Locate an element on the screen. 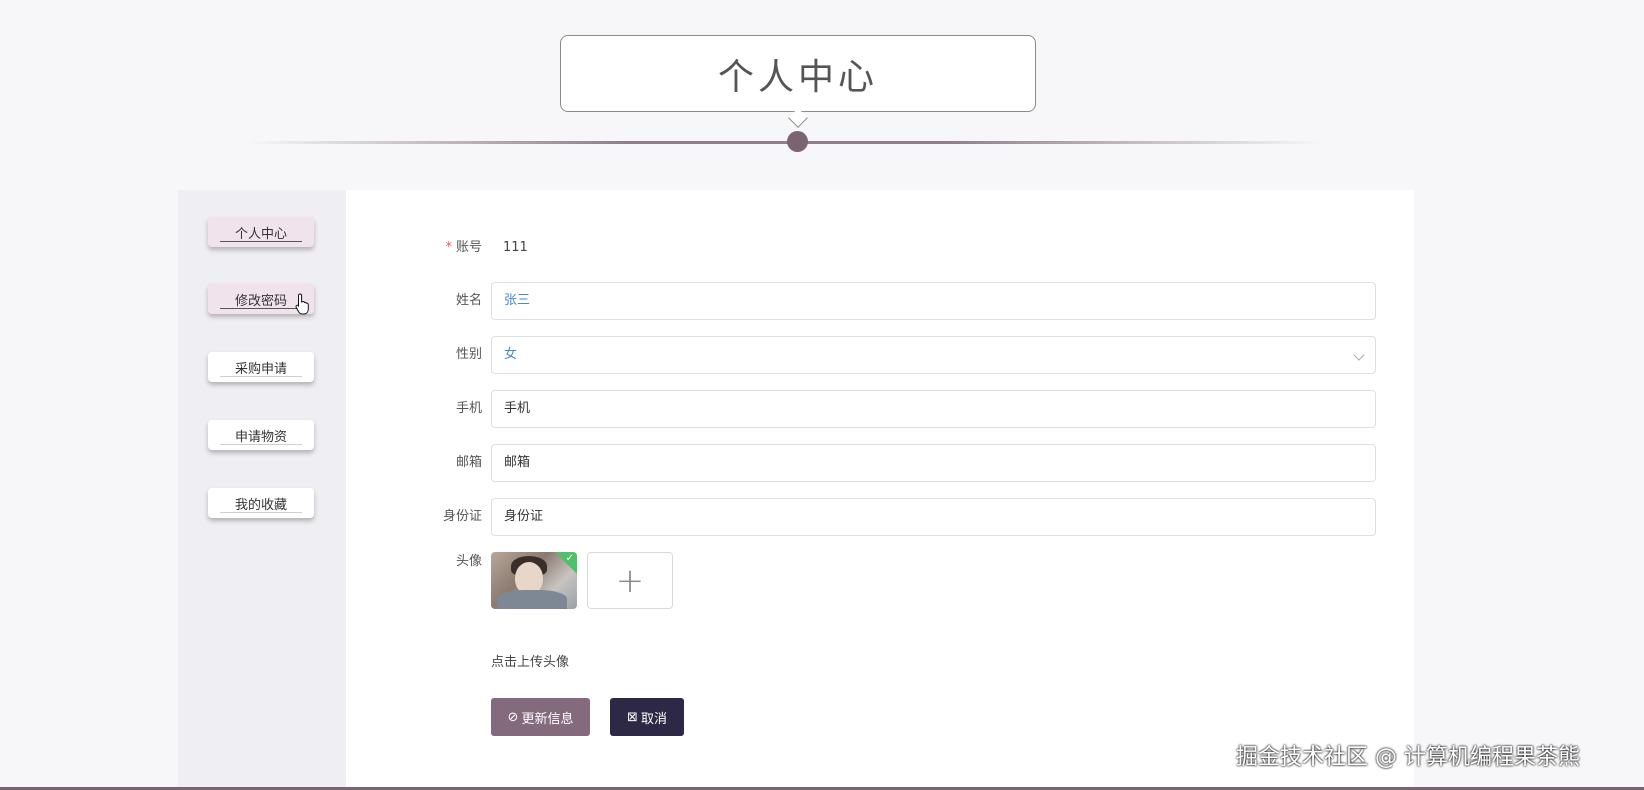  sidebar-item-apply-materials: 申请物资 is located at coordinates (261, 435).